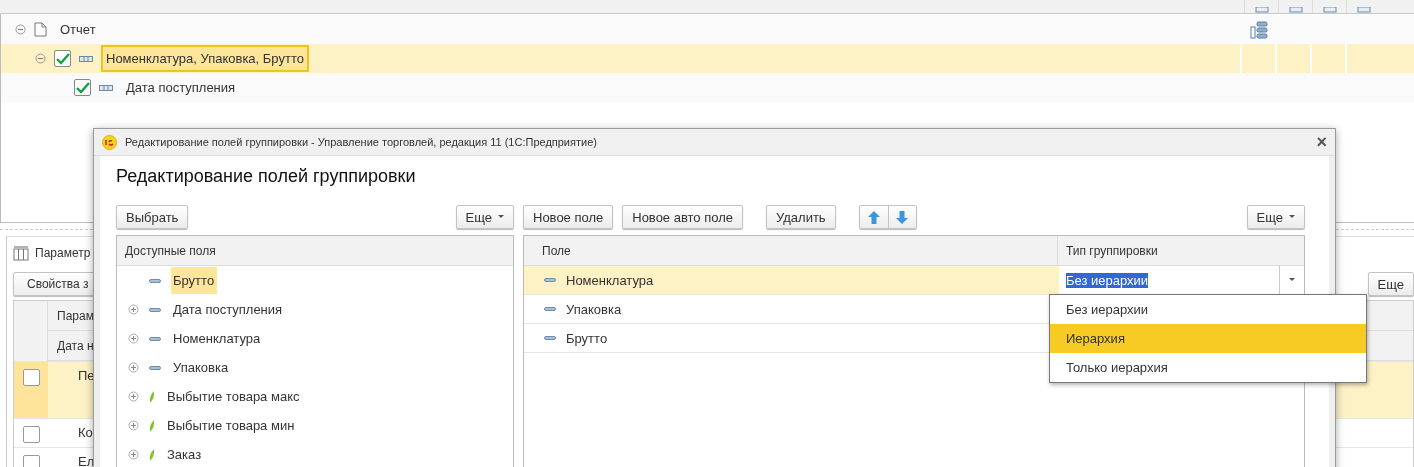  I want to click on close-button: ×, so click(1321, 142).